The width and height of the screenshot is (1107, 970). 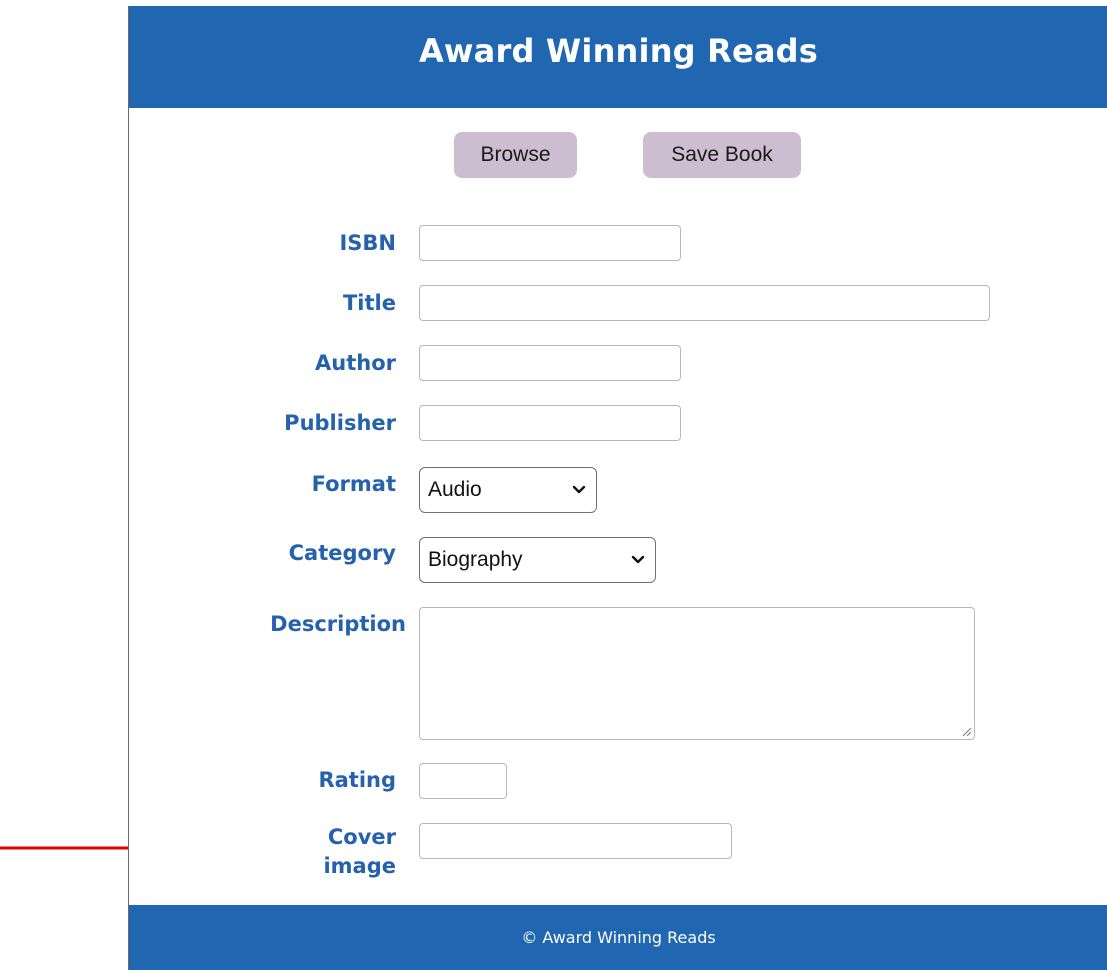 I want to click on cover-image-input, so click(x=575, y=841).